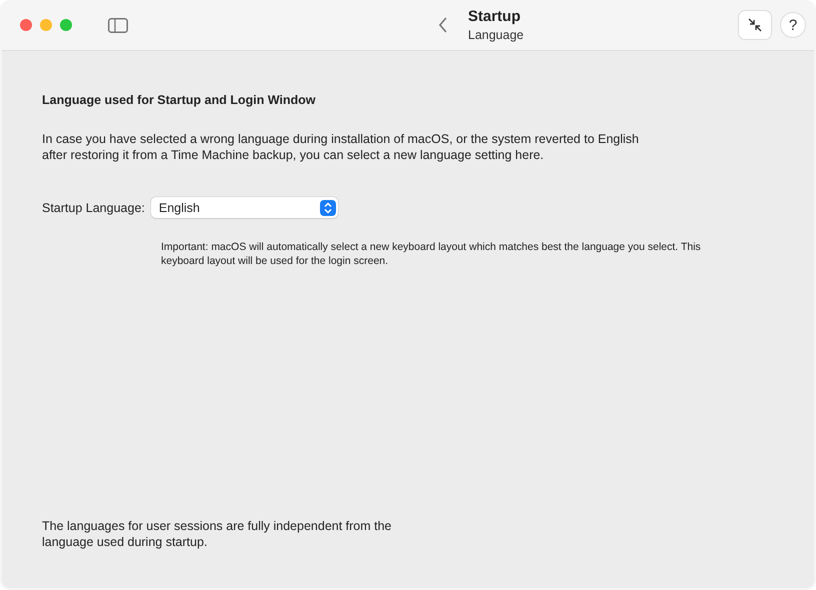 Image resolution: width=816 pixels, height=590 pixels. I want to click on close-button, so click(26, 25).